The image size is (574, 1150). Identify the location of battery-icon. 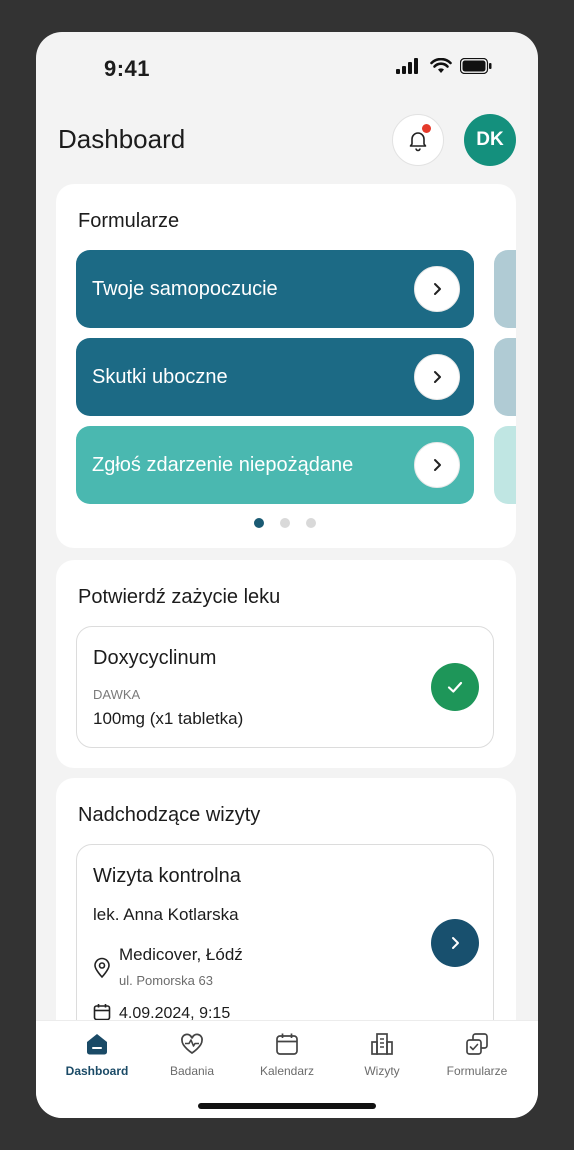
(476, 66).